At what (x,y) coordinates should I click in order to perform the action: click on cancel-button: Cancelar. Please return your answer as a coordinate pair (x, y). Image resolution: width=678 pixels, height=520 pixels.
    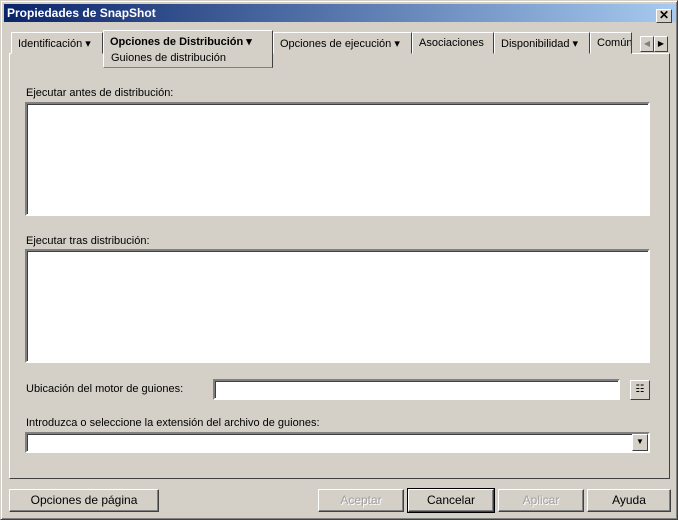
    Looking at the image, I should click on (451, 500).